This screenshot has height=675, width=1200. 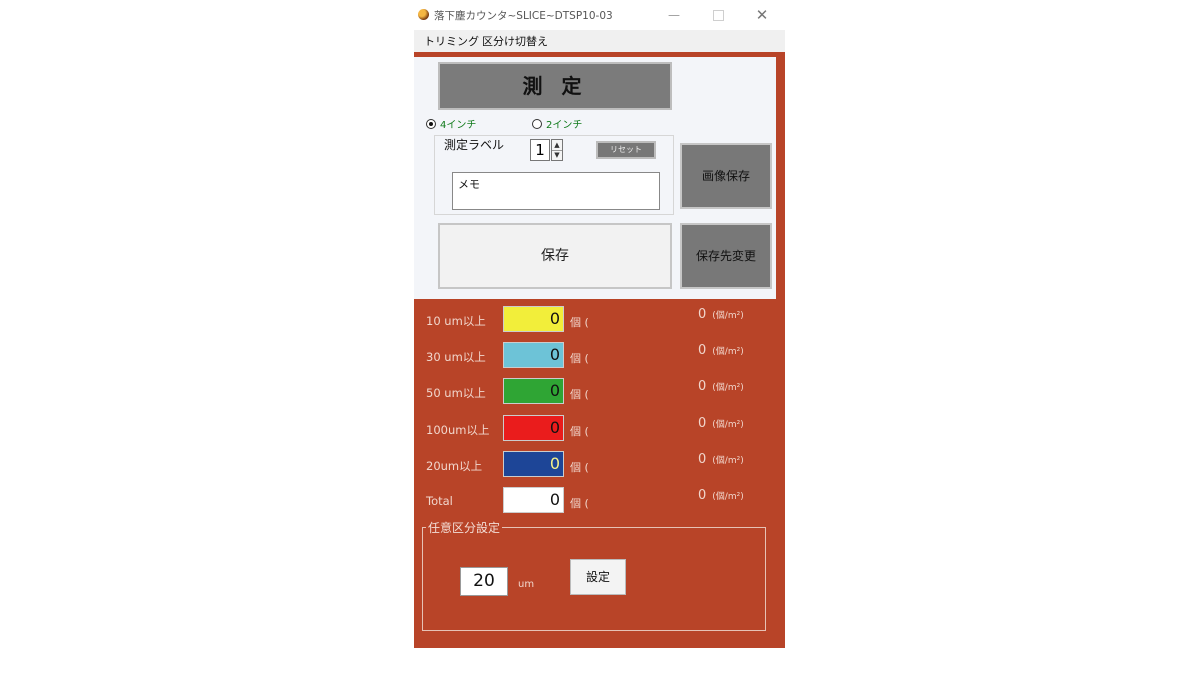 What do you see at coordinates (431, 124) in the screenshot?
I see `radio-checked-icon` at bounding box center [431, 124].